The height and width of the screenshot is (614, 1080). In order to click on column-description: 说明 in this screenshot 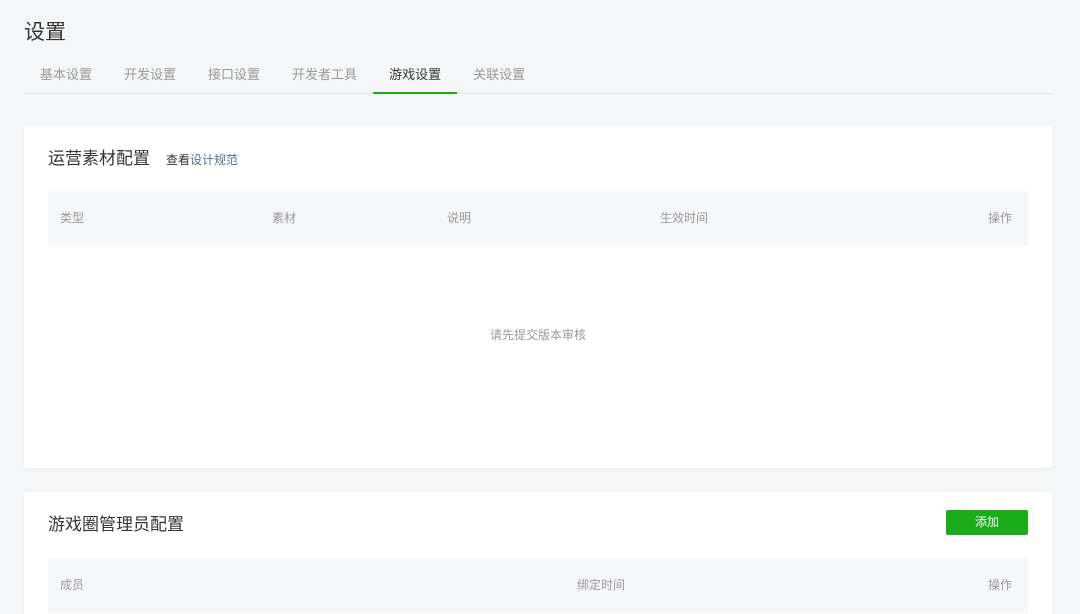, I will do `click(459, 218)`.